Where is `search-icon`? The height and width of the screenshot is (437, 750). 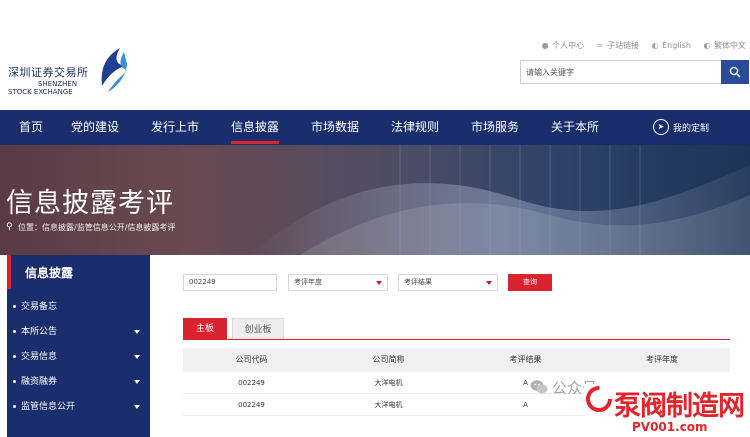
search-icon is located at coordinates (735, 72).